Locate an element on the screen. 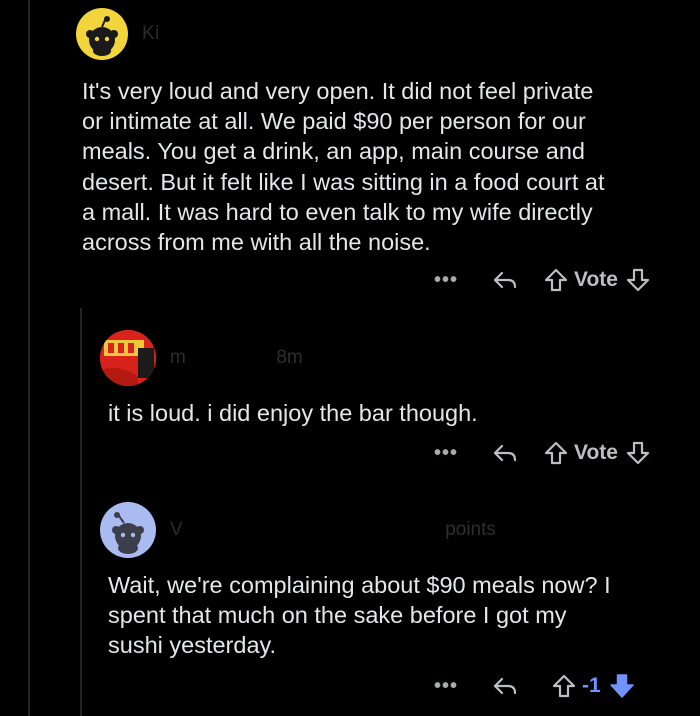 This screenshot has width=700, height=716. comment-body: it is loud. i did enjoy the bar though. is located at coordinates (293, 413).